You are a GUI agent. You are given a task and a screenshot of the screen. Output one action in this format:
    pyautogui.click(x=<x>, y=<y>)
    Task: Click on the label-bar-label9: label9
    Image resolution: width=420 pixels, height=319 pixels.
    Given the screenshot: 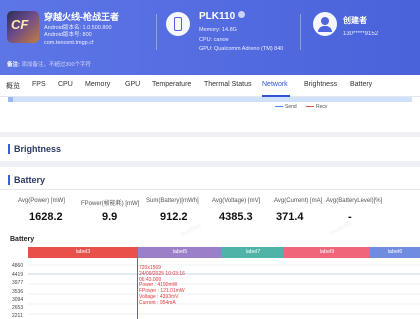 What is the action you would take?
    pyautogui.click(x=327, y=252)
    